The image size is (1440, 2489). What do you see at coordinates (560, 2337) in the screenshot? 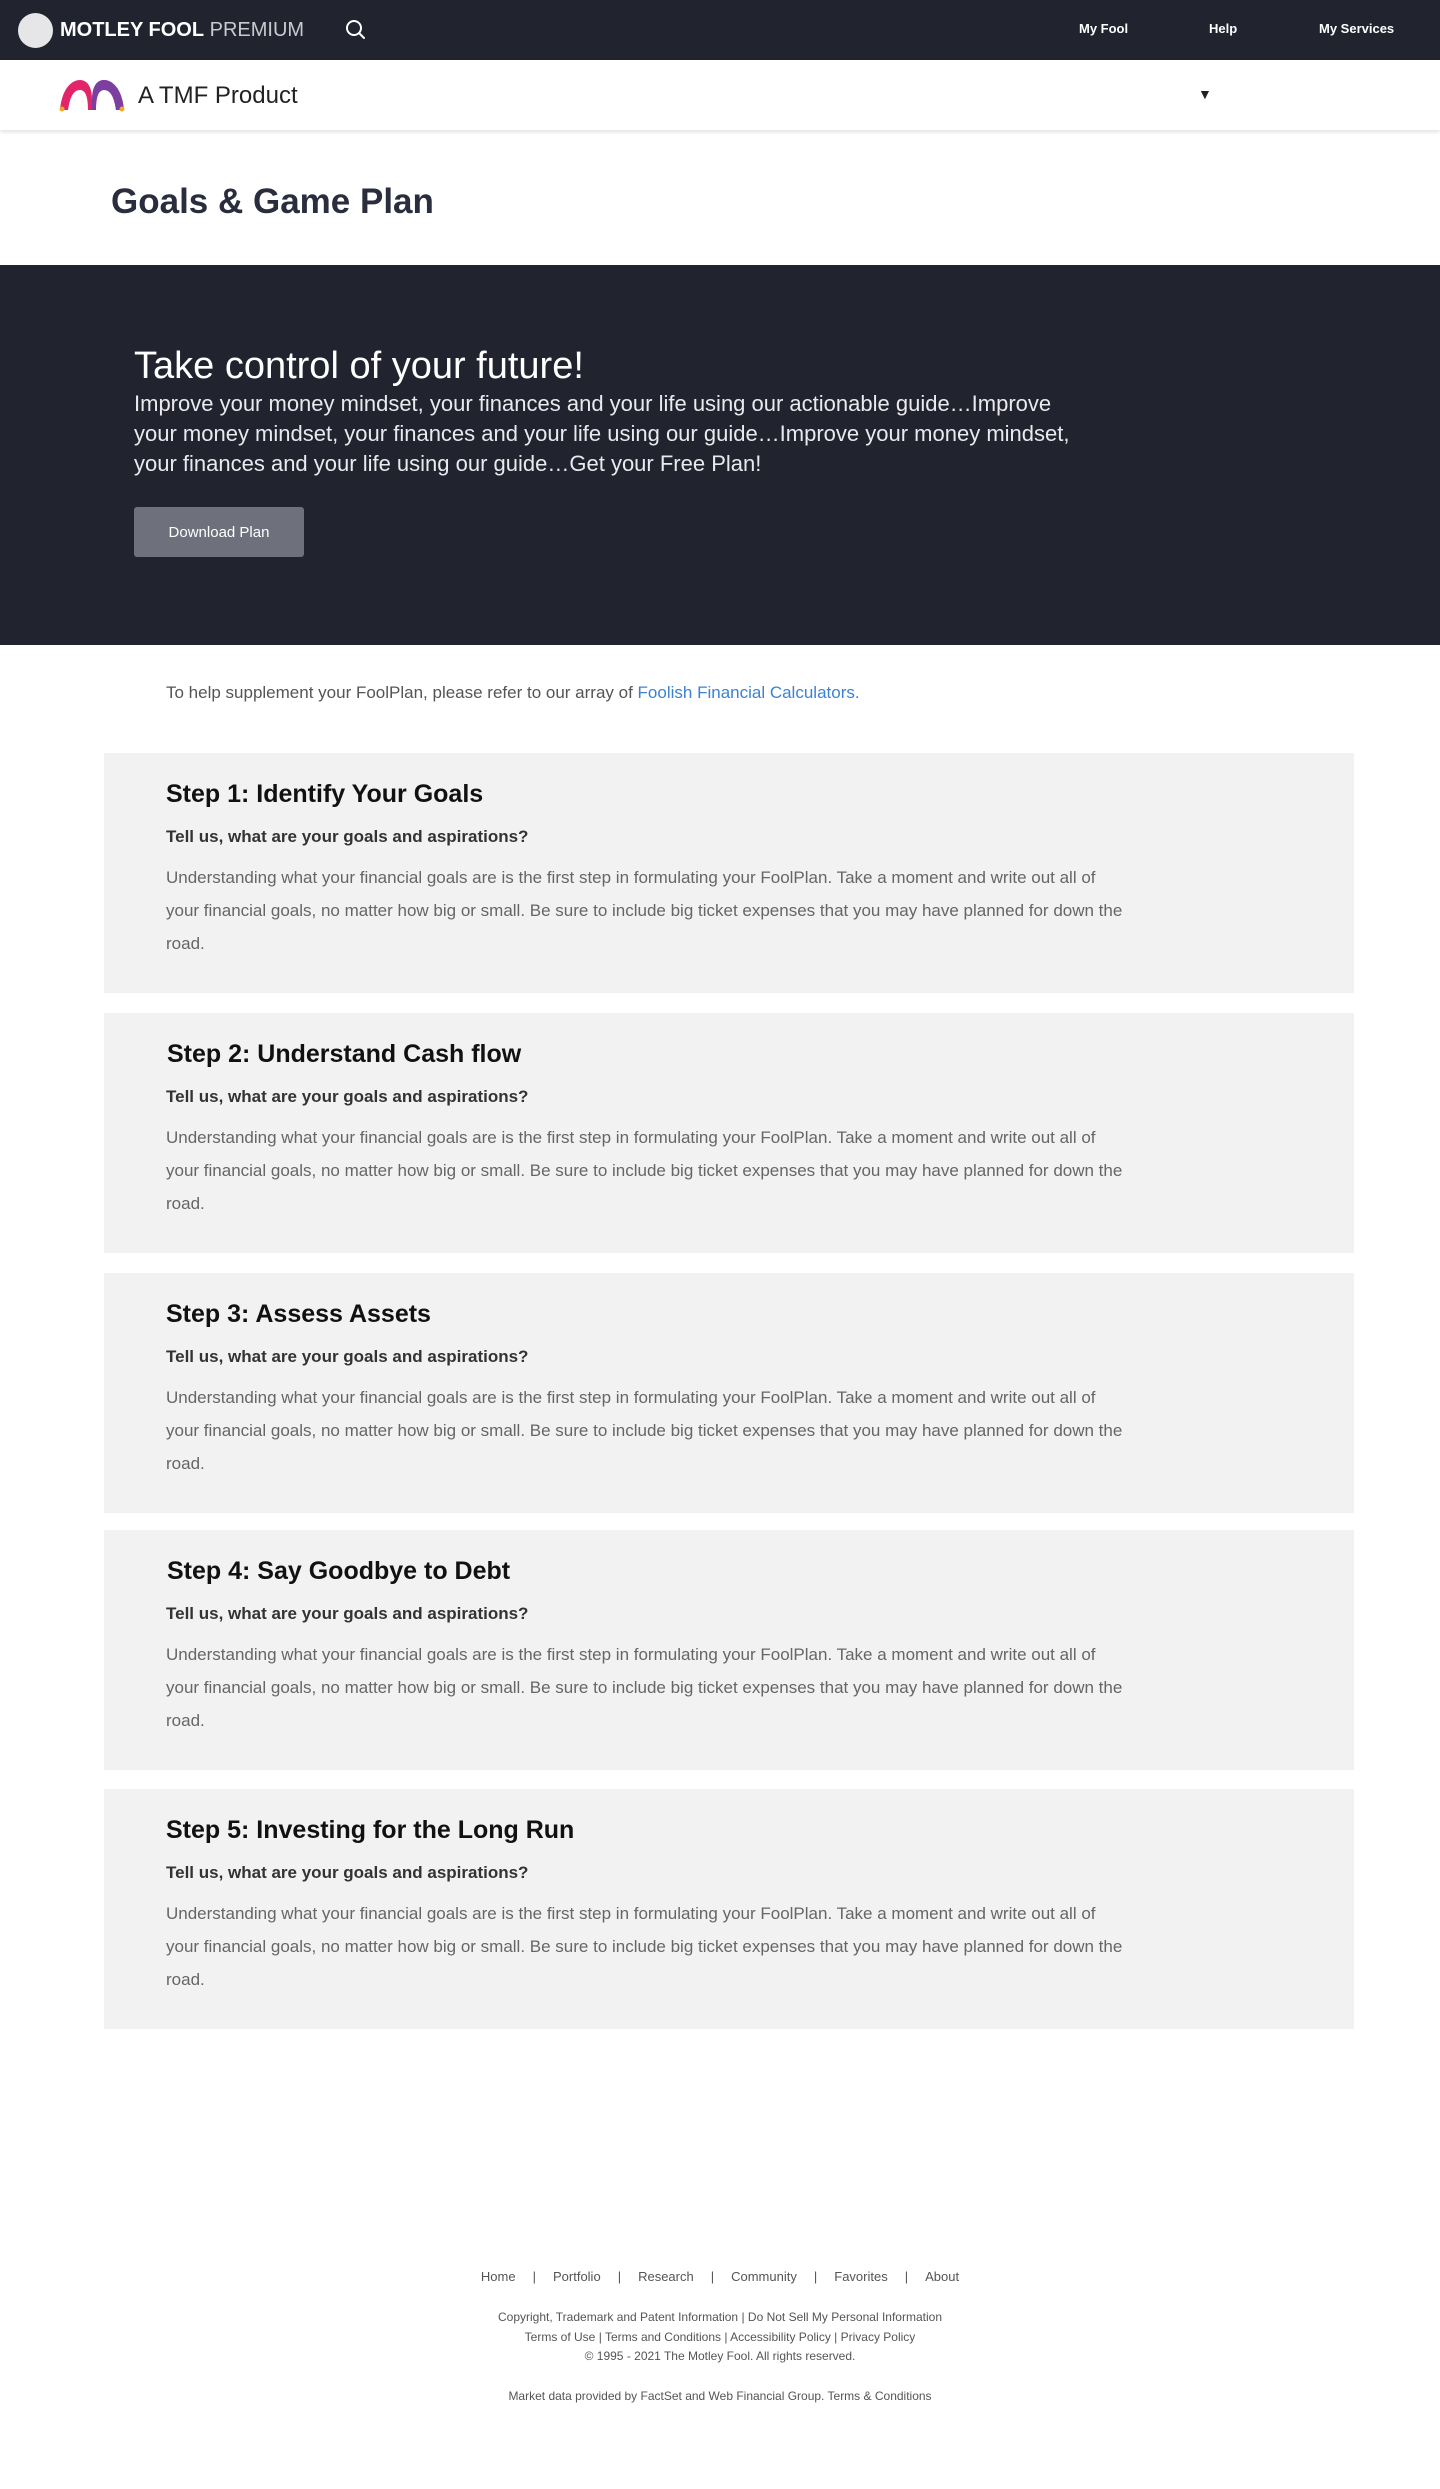
I see `terms-of-use-link: Terms of Use` at bounding box center [560, 2337].